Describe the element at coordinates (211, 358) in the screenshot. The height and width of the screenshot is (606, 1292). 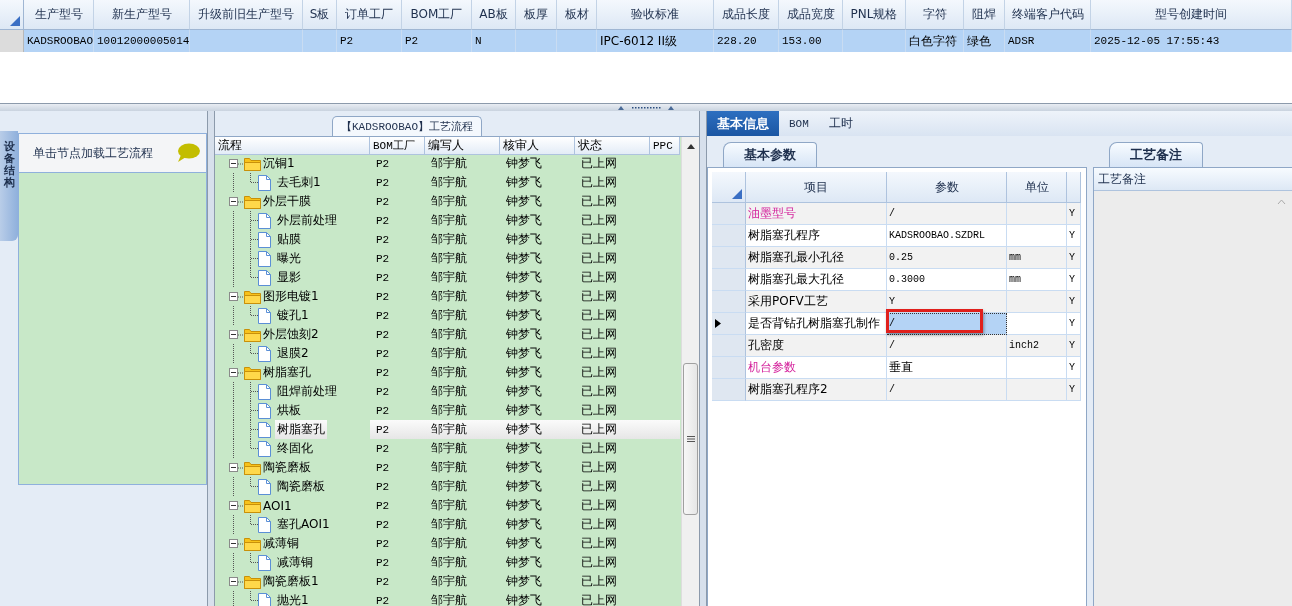
I see `splitter-bar` at that location.